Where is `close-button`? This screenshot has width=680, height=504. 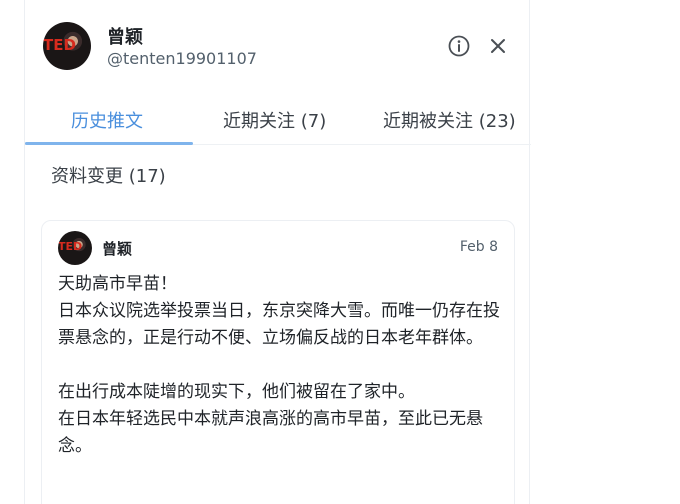
close-button is located at coordinates (498, 46).